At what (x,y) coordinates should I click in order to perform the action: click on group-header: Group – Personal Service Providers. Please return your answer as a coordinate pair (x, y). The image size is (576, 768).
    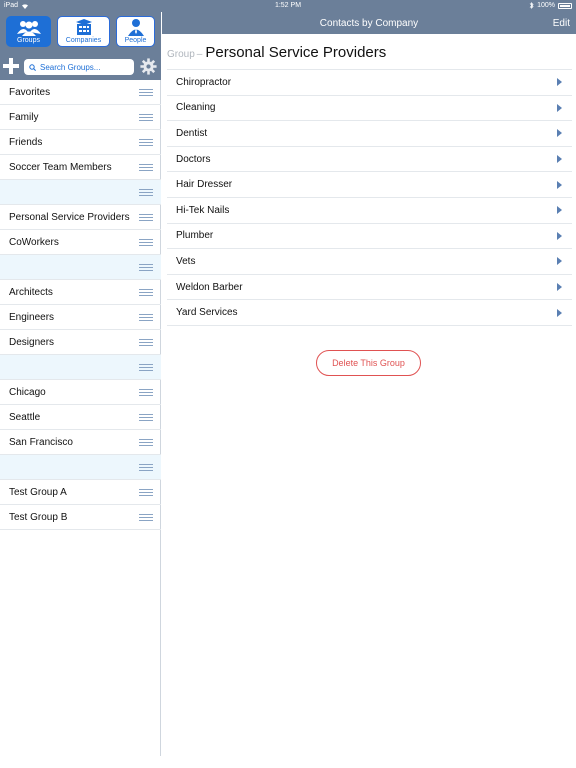
    Looking at the image, I should click on (276, 52).